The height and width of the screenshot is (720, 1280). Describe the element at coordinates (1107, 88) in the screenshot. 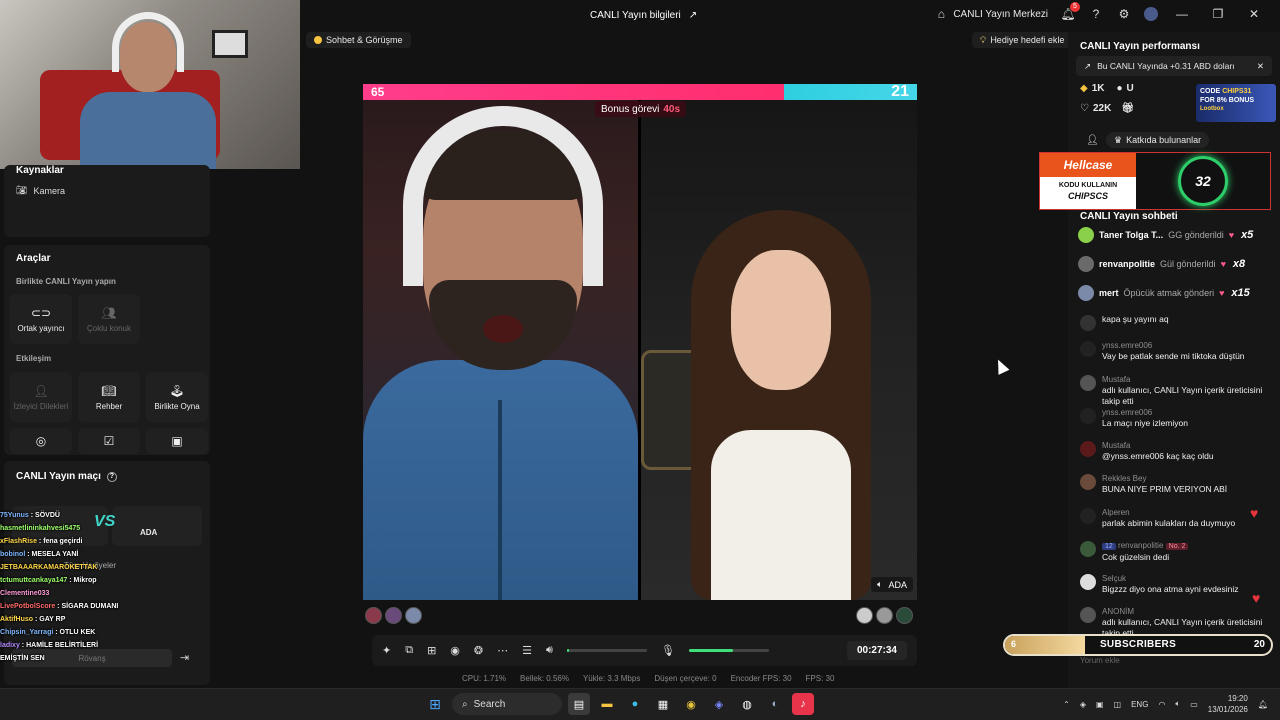

I see `coins-stat: ◆ 1K ● U` at that location.